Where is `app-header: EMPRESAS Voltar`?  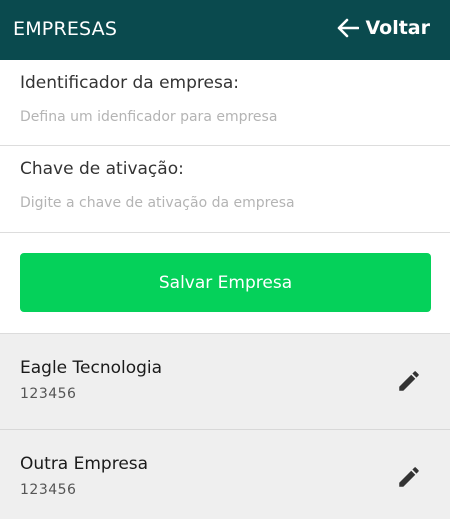 app-header: EMPRESAS Voltar is located at coordinates (225, 30).